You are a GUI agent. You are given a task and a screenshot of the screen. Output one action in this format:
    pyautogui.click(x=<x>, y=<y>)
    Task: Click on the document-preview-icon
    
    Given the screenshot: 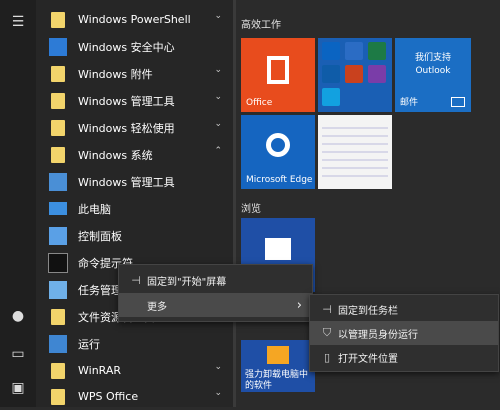 What is the action you would take?
    pyautogui.click(x=355, y=152)
    